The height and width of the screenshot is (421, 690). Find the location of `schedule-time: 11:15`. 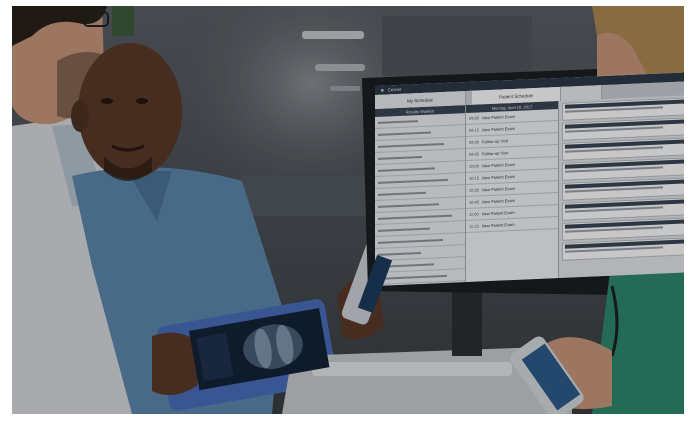

schedule-time: 11:15 is located at coordinates (474, 226).